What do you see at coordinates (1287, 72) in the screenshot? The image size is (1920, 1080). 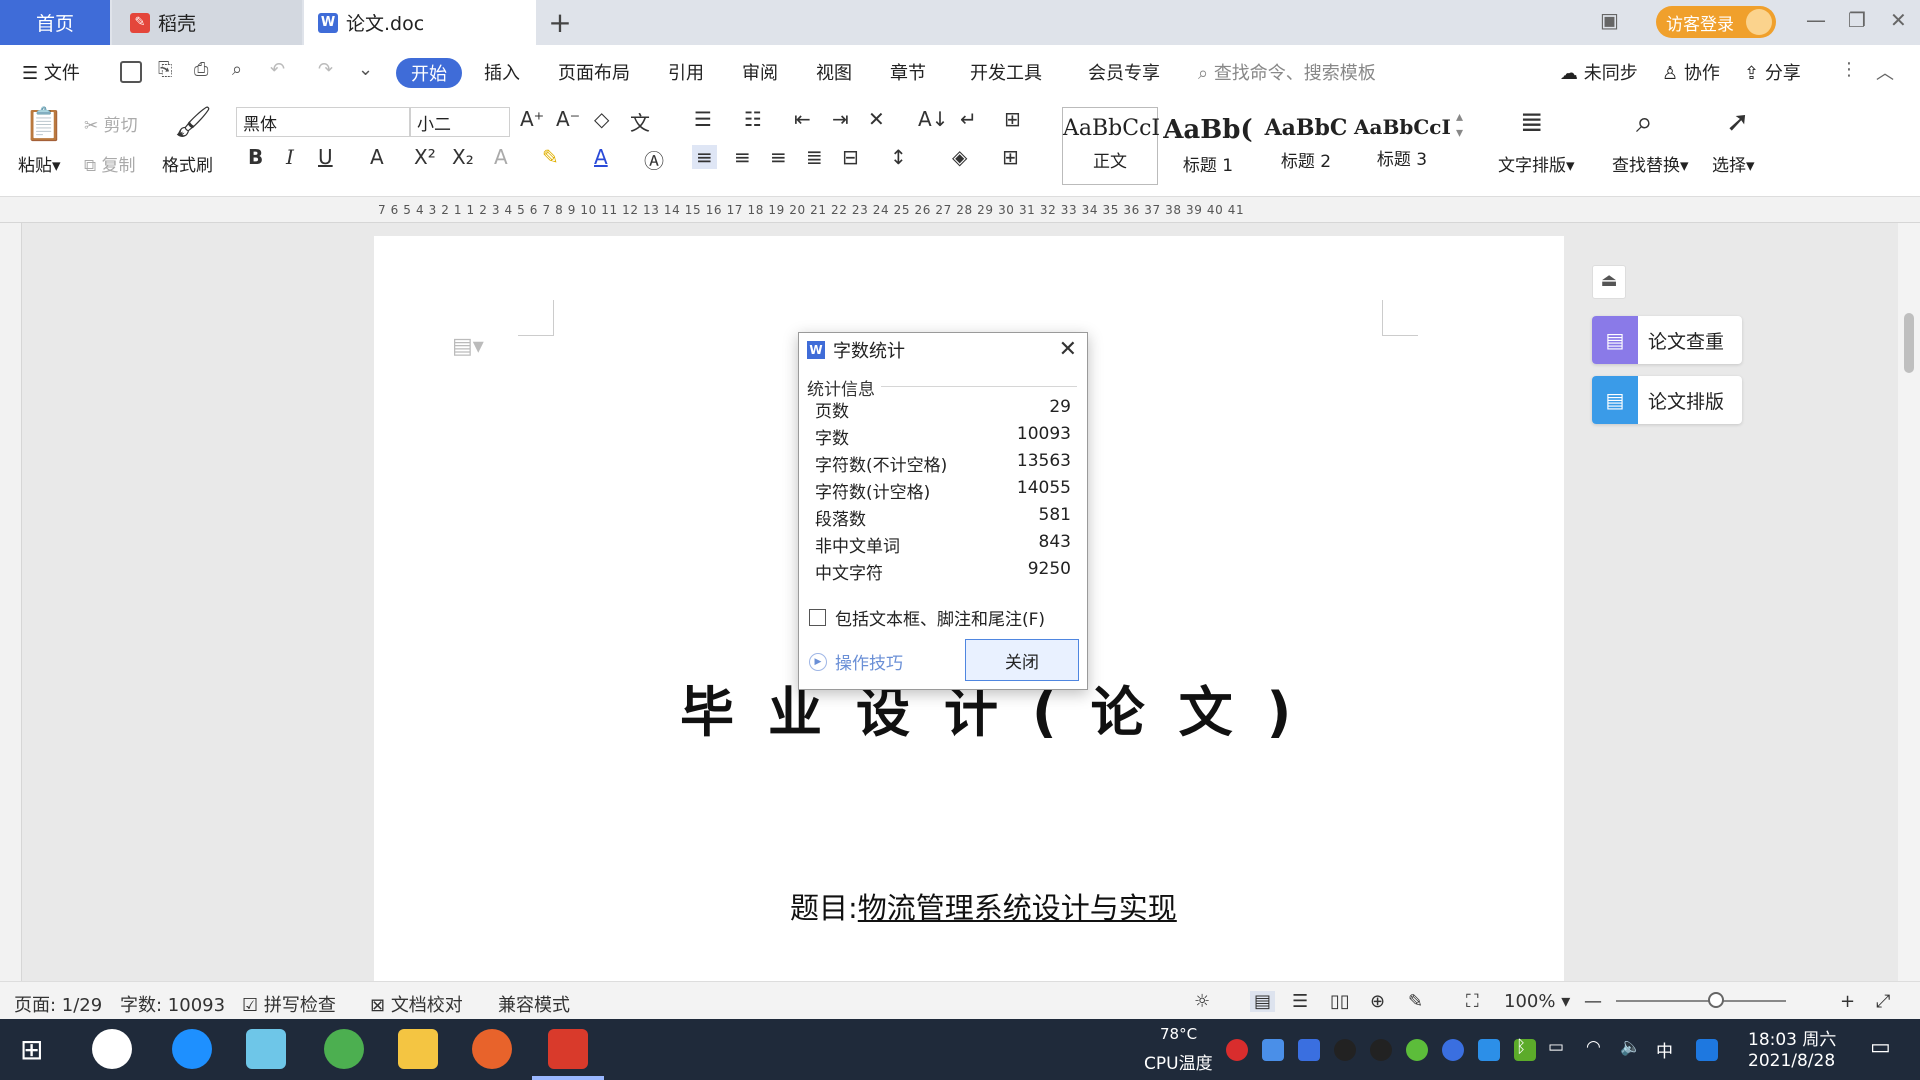 I see `command-search-input: ⌕ 查找命令、搜索模板` at bounding box center [1287, 72].